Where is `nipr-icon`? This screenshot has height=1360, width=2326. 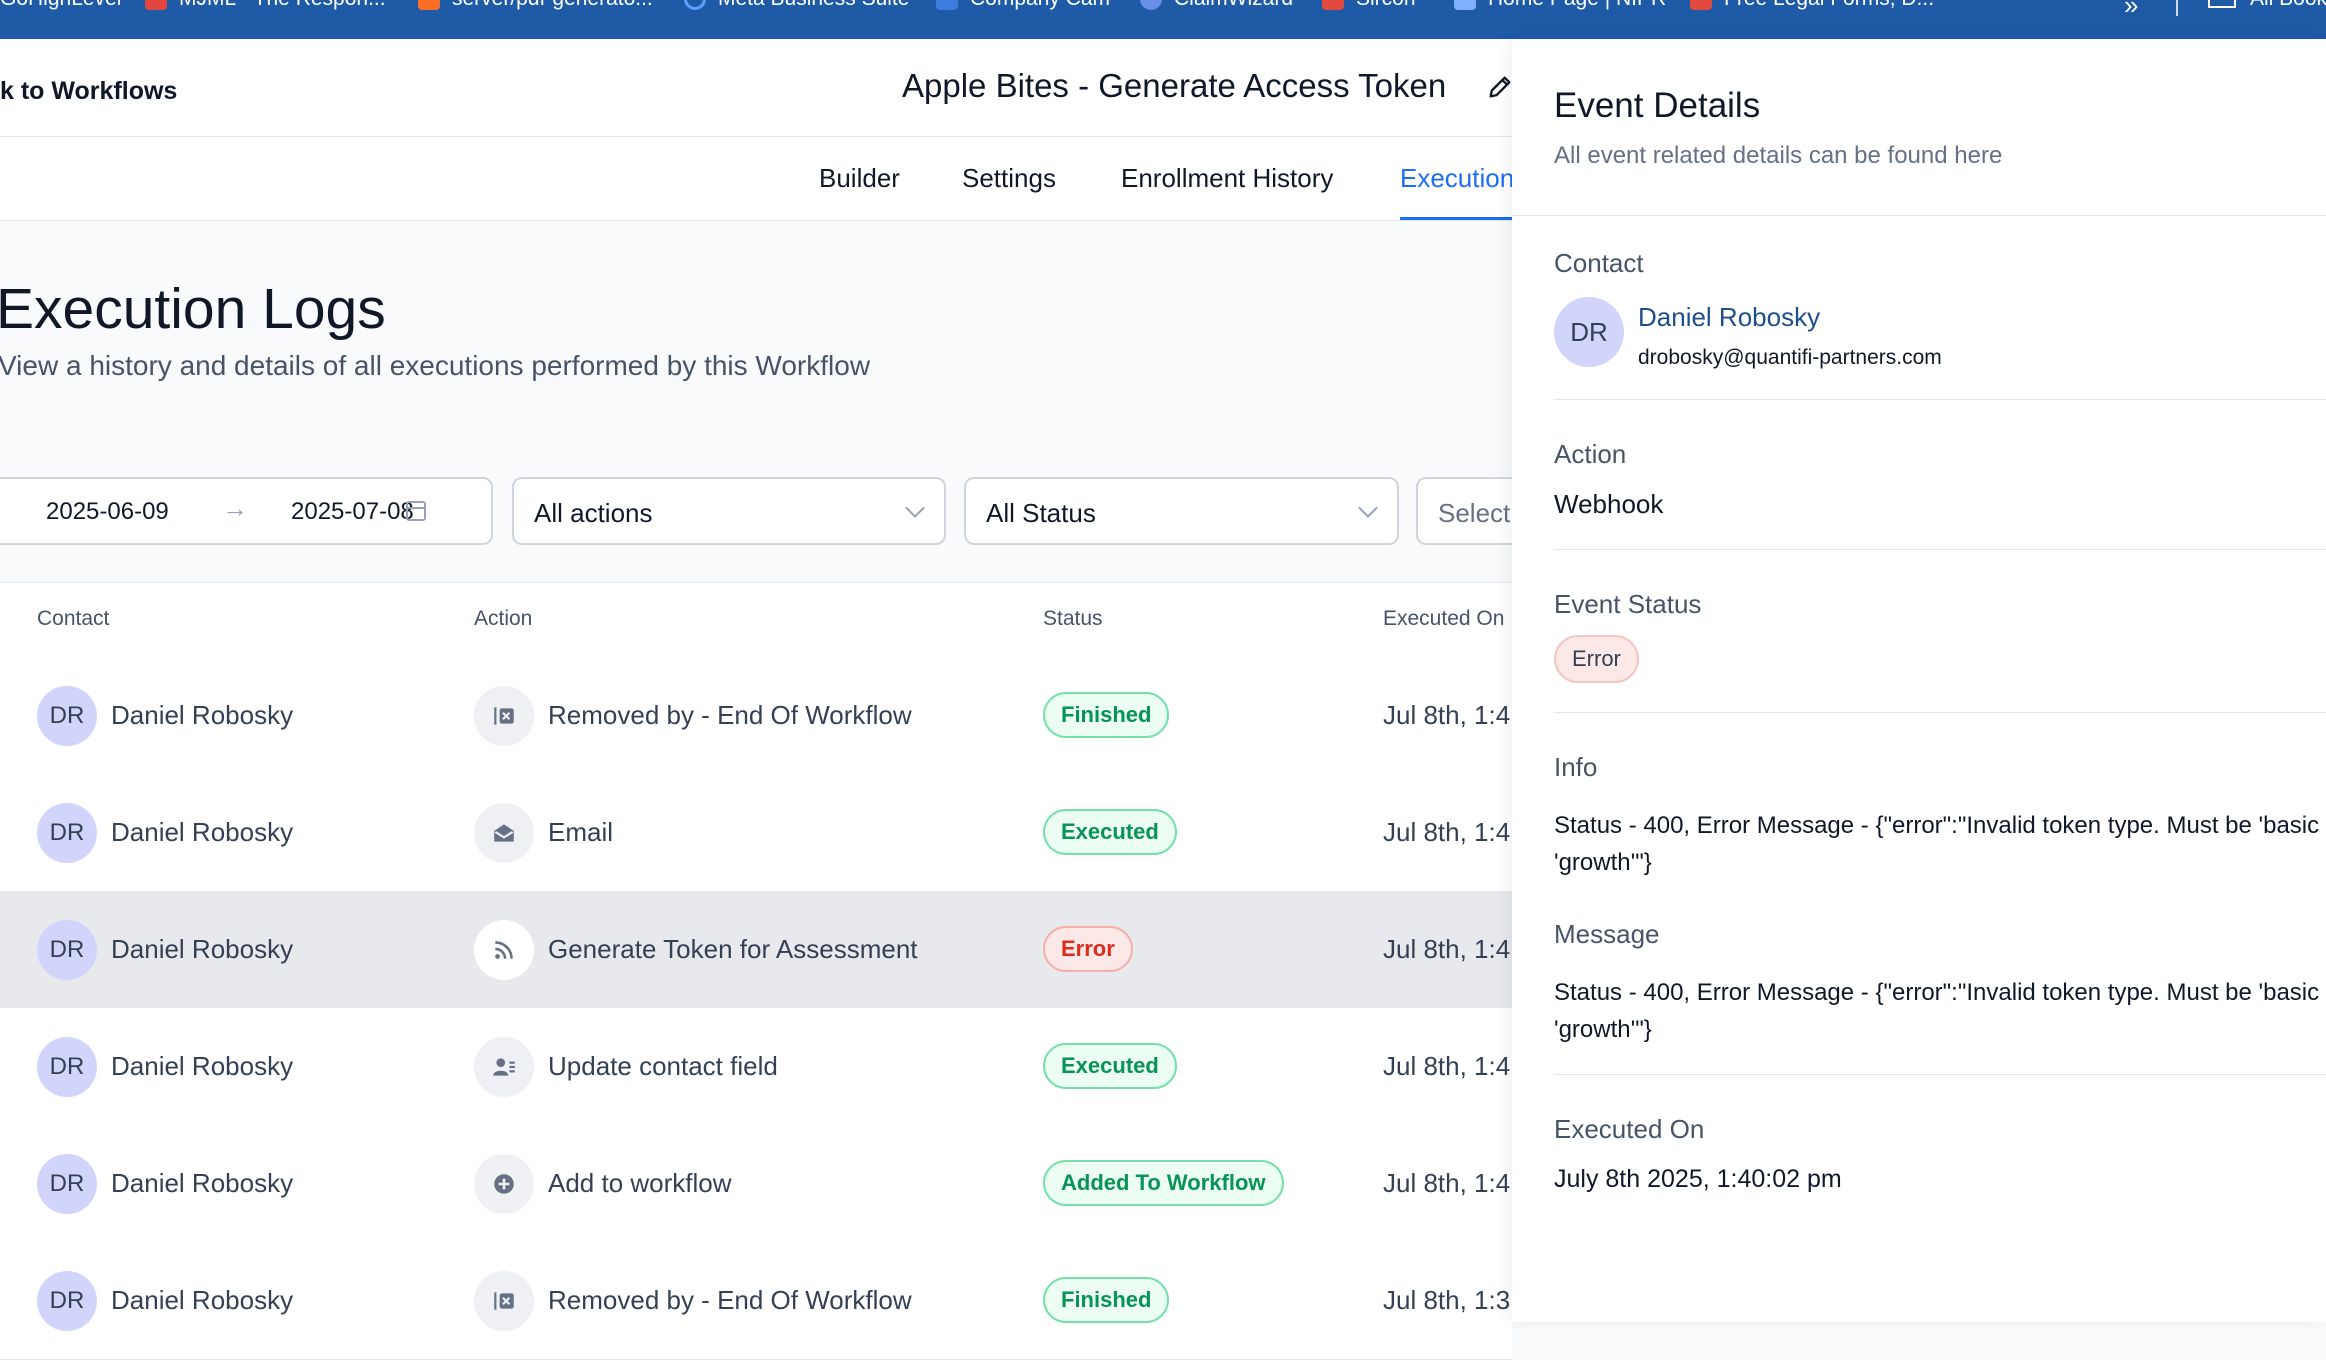
nipr-icon is located at coordinates (1465, 5).